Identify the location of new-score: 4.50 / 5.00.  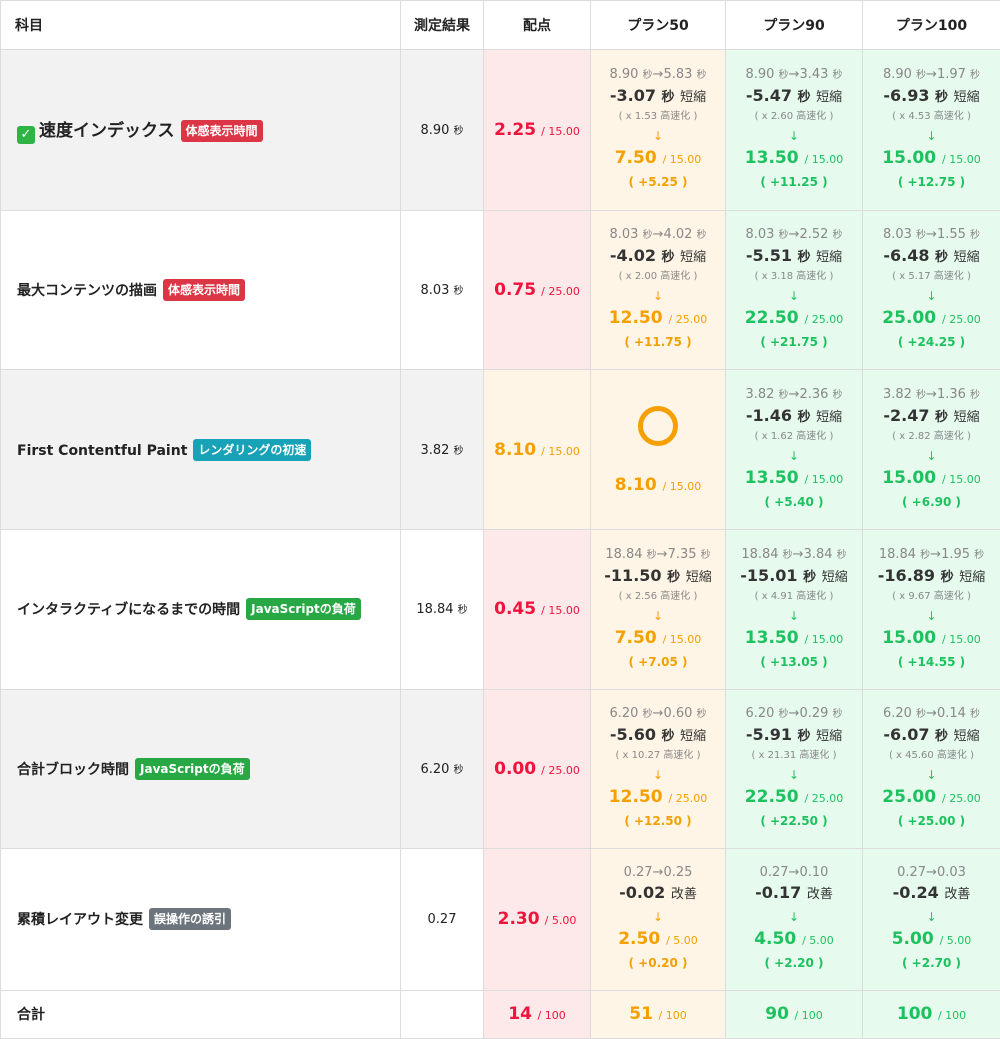
(794, 940).